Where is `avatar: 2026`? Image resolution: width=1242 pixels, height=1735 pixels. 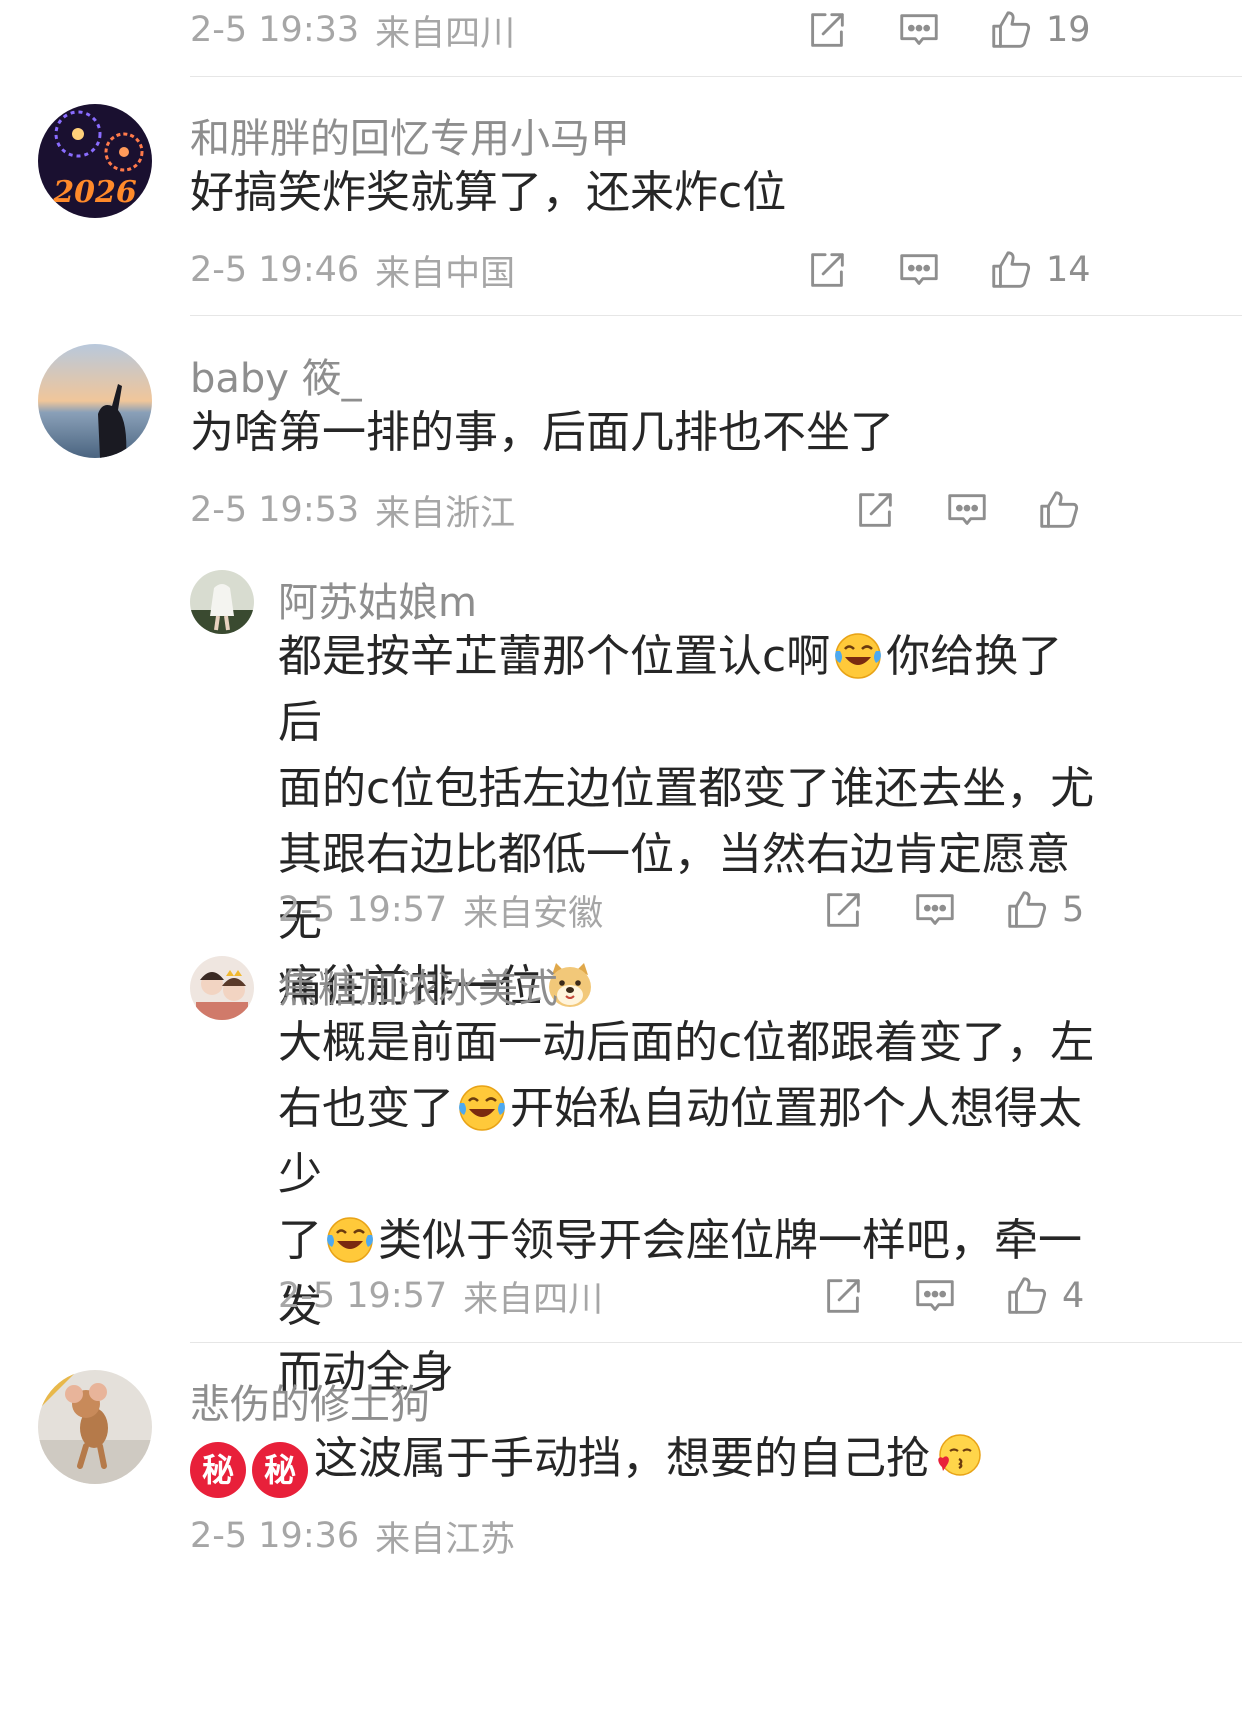
avatar: 2026 is located at coordinates (95, 161).